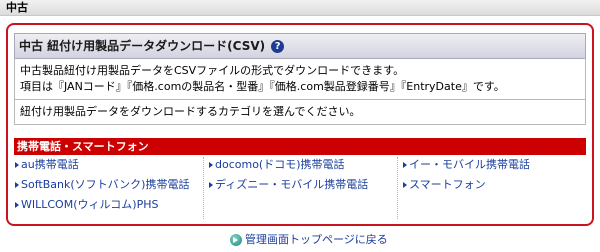  I want to click on link-smartphone: スマートフォン, so click(444, 185).